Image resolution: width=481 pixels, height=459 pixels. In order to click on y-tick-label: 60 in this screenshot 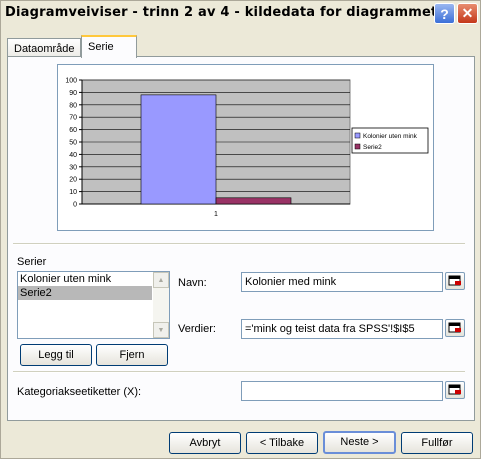, I will do `click(73, 130)`.